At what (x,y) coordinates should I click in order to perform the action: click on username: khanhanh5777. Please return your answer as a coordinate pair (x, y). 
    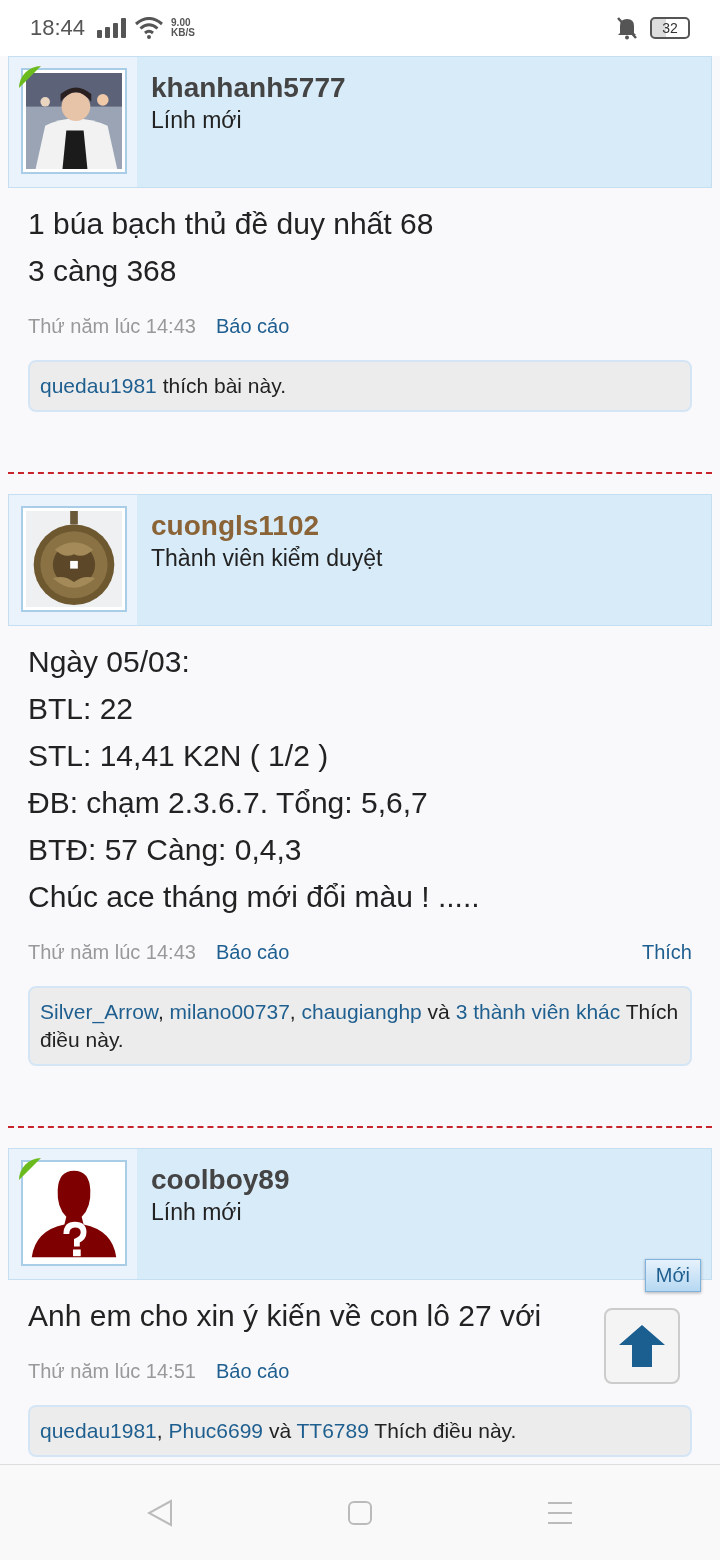
    Looking at the image, I should click on (248, 88).